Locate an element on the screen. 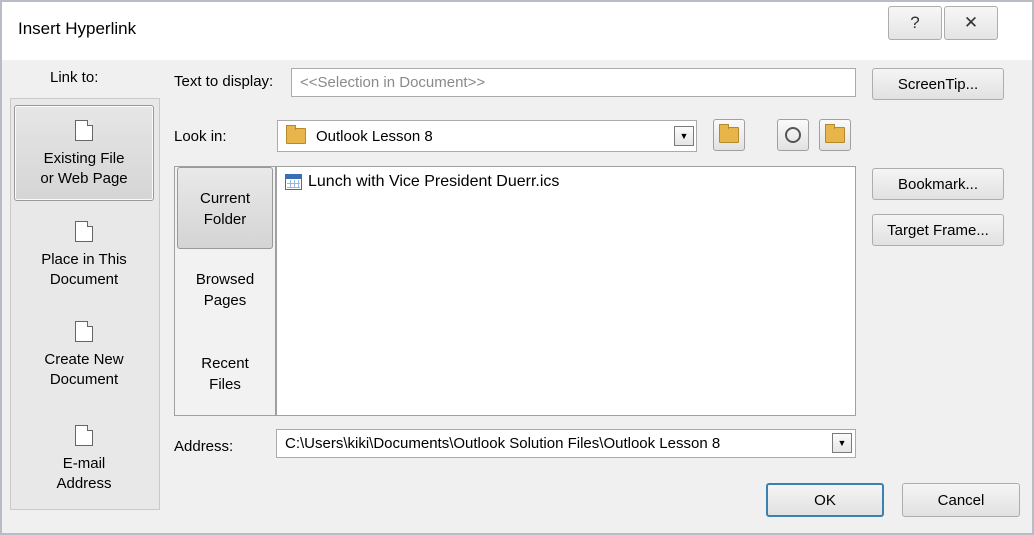 The image size is (1034, 535). folder-icon is located at coordinates (296, 134).